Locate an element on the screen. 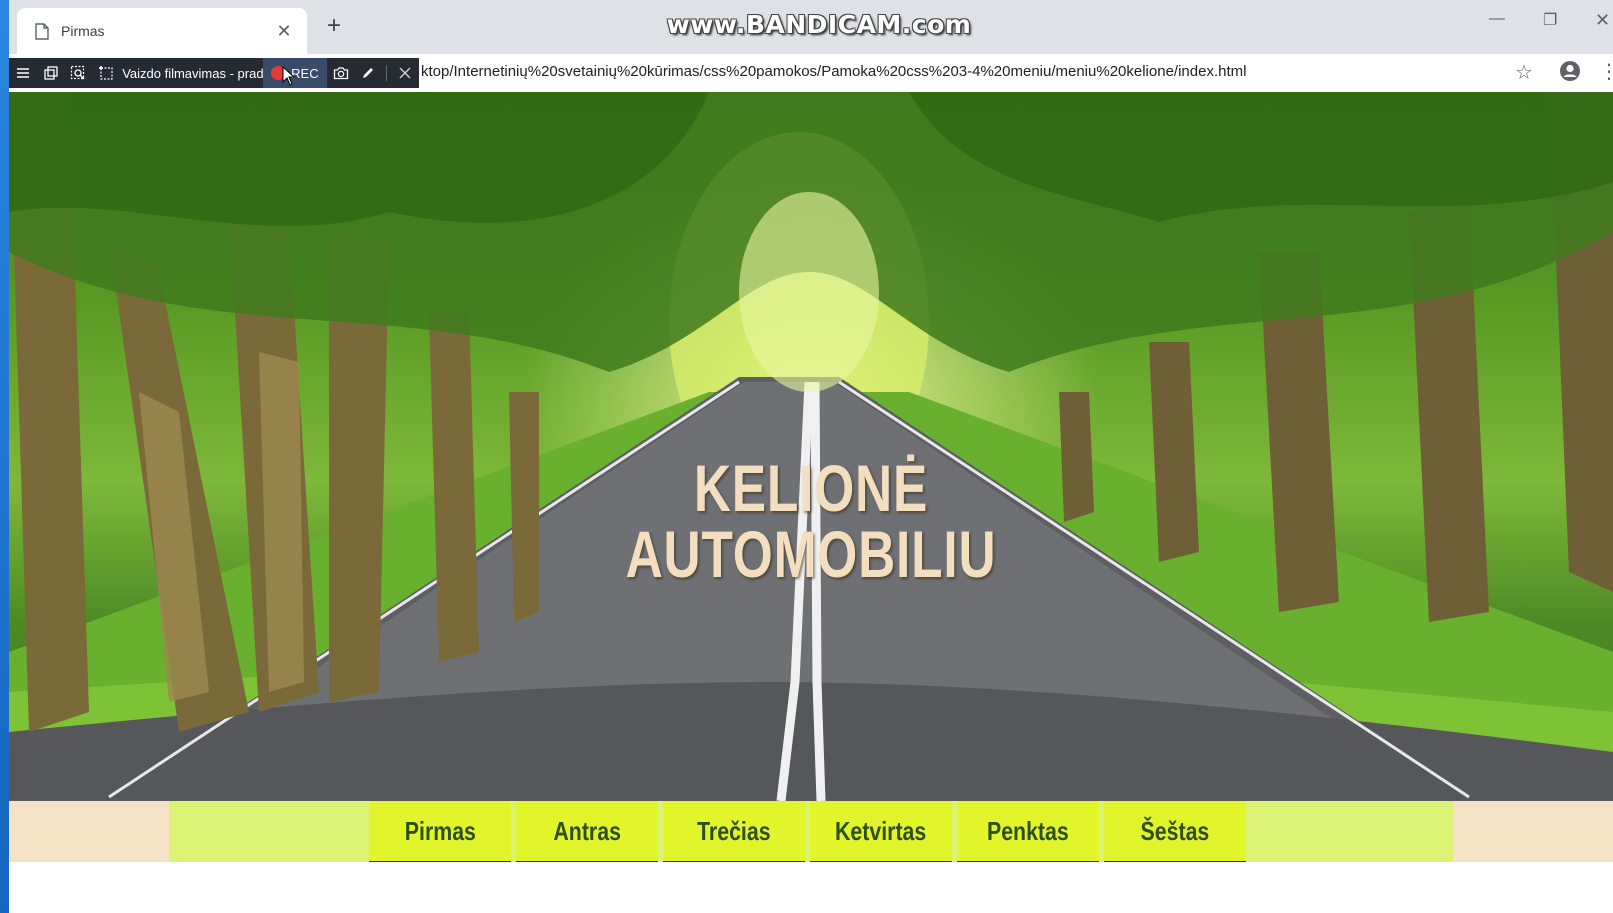  recorder-watermark: www.BANDICAM.com is located at coordinates (819, 24).